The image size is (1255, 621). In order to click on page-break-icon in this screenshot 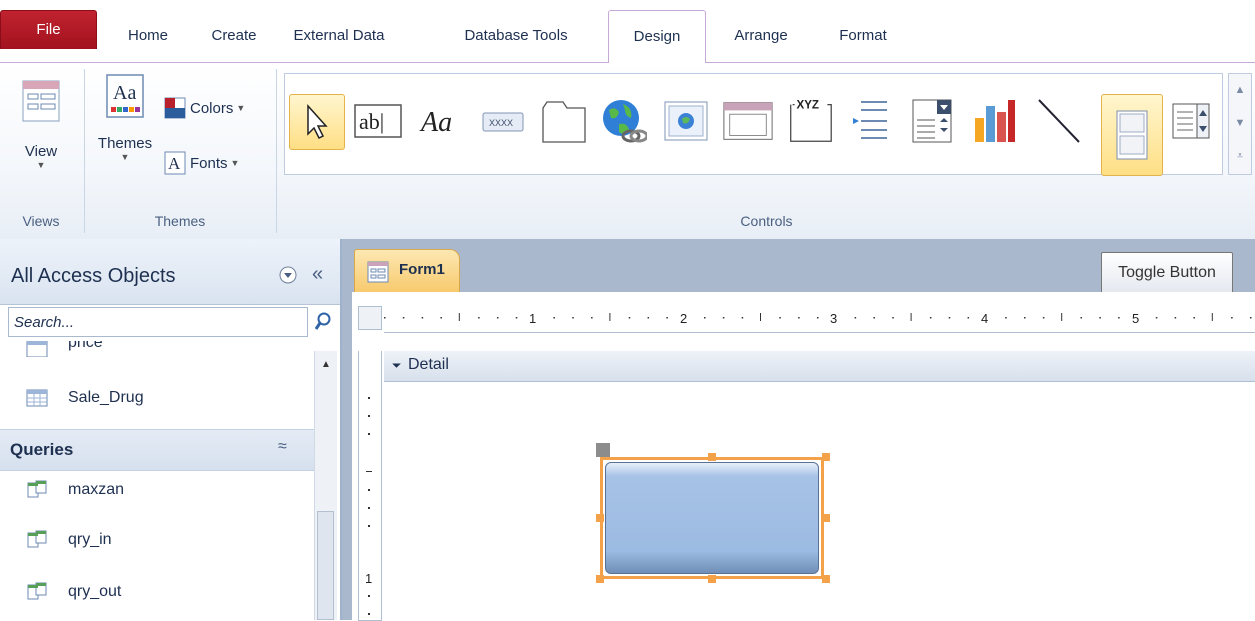, I will do `click(870, 120)`.